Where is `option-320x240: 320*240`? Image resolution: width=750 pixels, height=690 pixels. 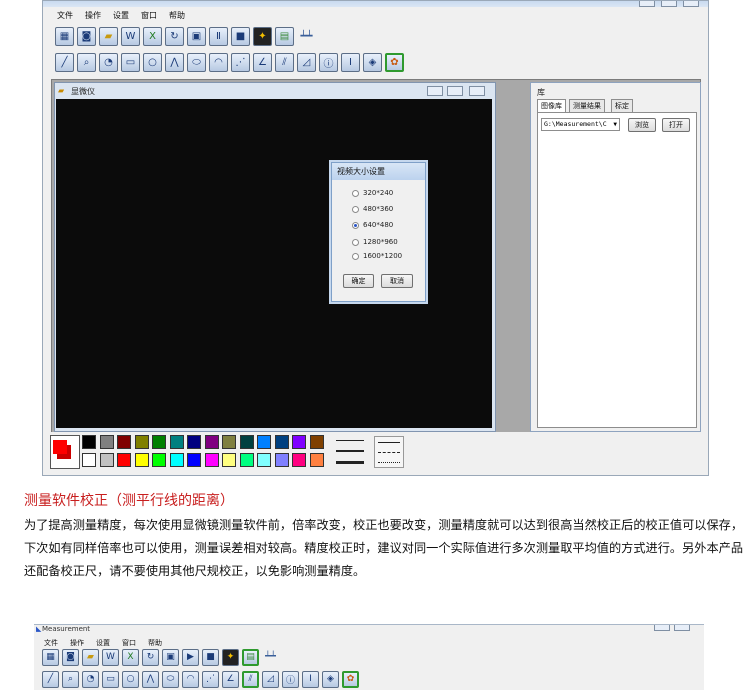 option-320x240: 320*240 is located at coordinates (372, 193).